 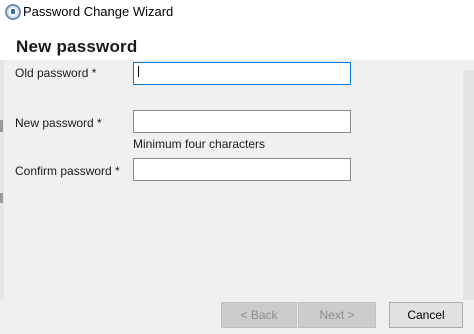 I want to click on old-password-field, so click(x=242, y=73).